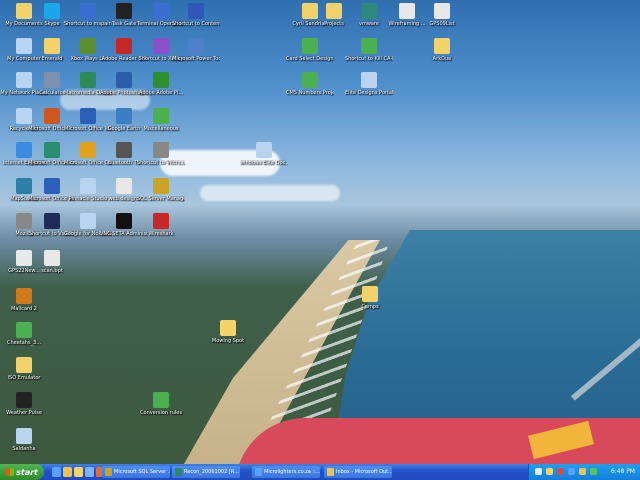 This screenshot has width=640, height=480. What do you see at coordinates (88, 80) in the screenshot?
I see `dreamweaver-icon` at bounding box center [88, 80].